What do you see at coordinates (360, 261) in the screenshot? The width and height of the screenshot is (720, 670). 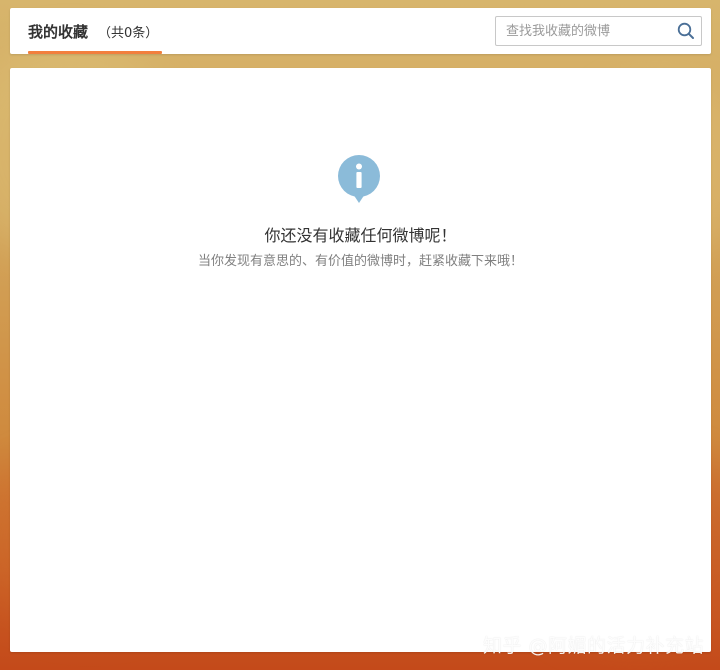 I see `empty-state-subtitle: 当你发现有意思的、有价值的微博时，赶紧收藏下来哦！` at bounding box center [360, 261].